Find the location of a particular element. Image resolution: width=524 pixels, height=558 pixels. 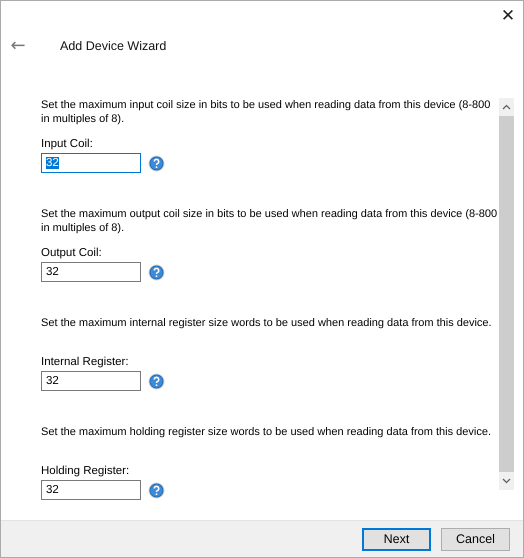

cancel-button: Cancel is located at coordinates (475, 539).